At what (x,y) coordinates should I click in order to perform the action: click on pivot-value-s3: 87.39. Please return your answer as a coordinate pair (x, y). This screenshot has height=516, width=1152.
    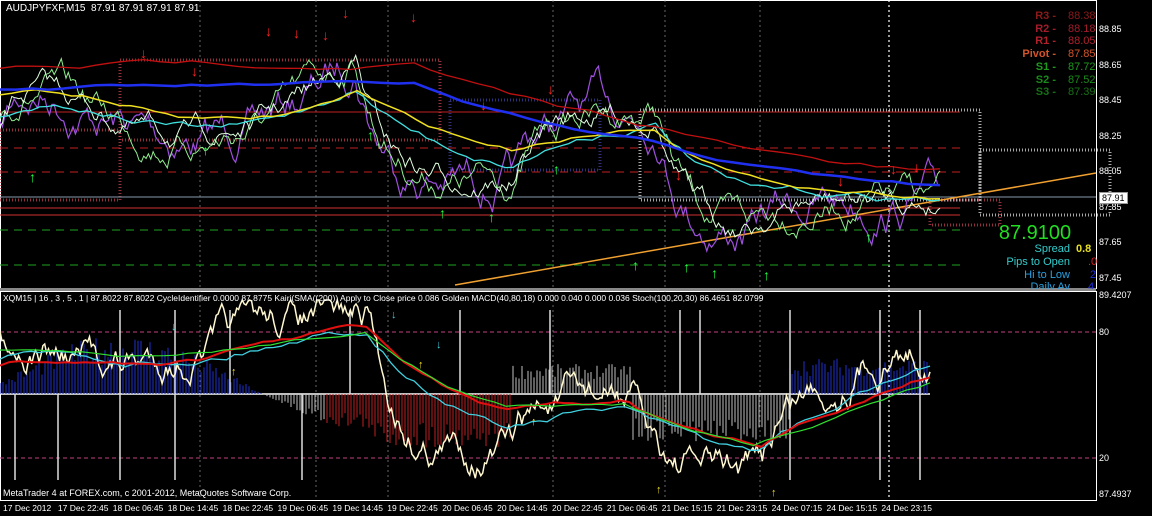
    Looking at the image, I should click on (1082, 92).